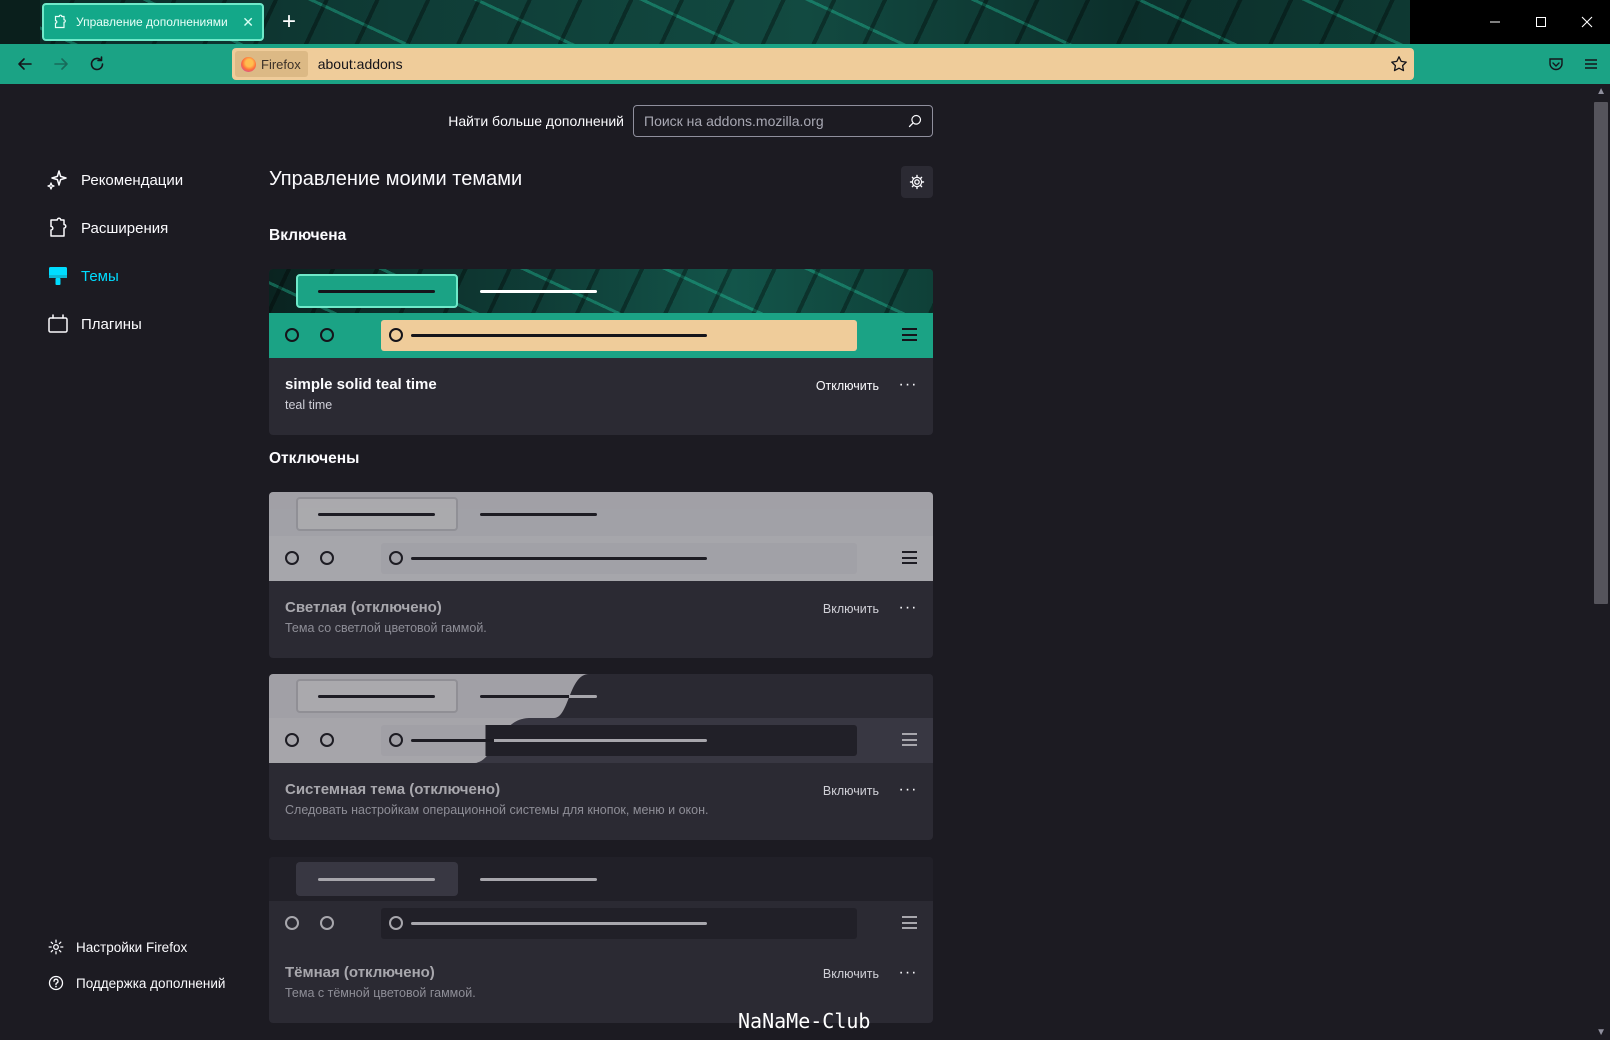  I want to click on page-scrollbar: ▲ ▼, so click(1601, 562).